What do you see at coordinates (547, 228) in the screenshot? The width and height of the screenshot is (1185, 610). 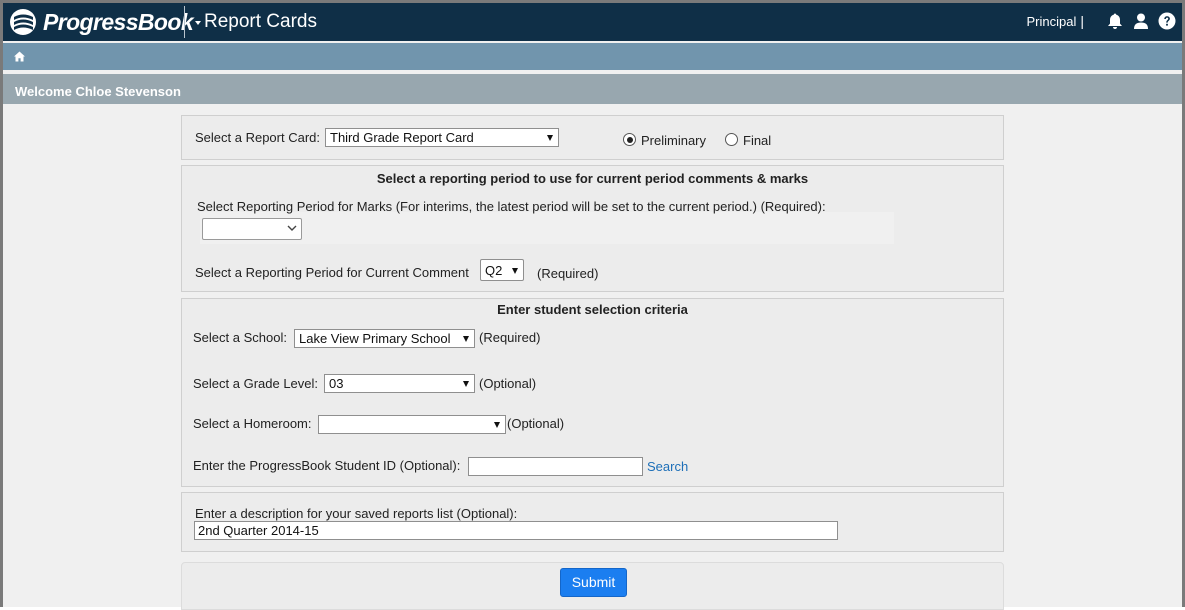 I see `marks-period-box` at bounding box center [547, 228].